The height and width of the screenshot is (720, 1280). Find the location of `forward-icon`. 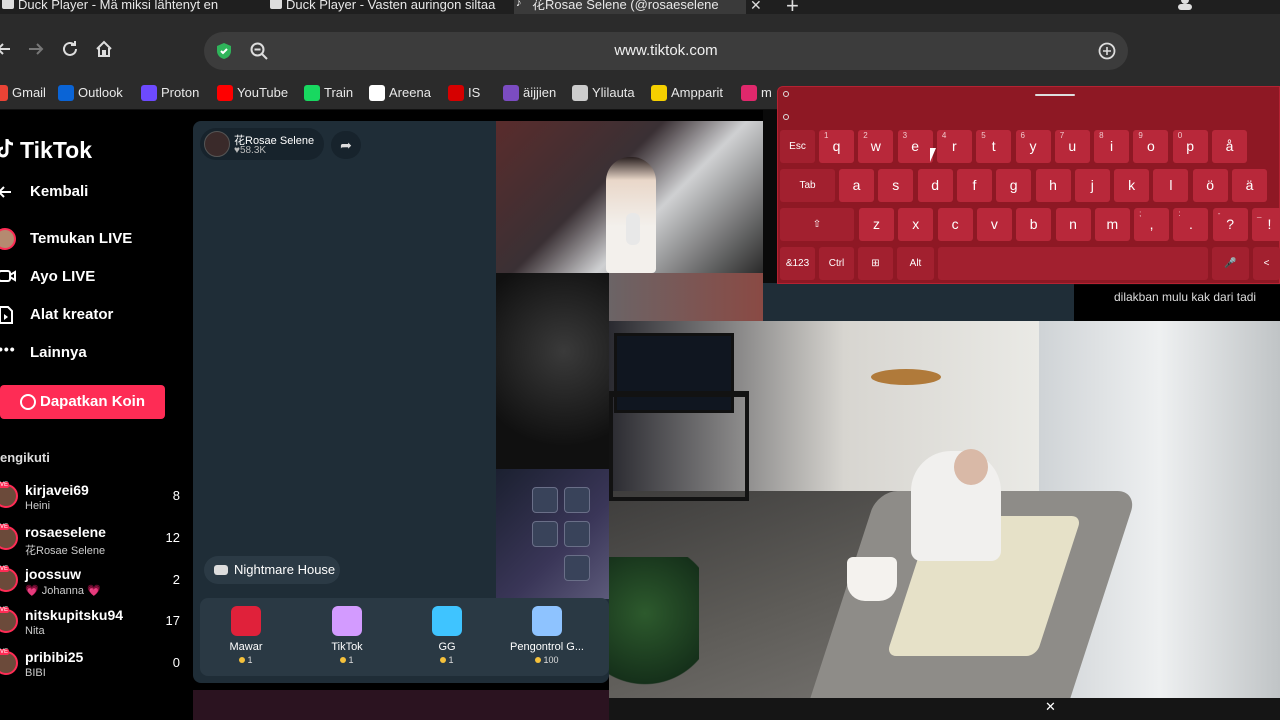

forward-icon is located at coordinates (36, 50).